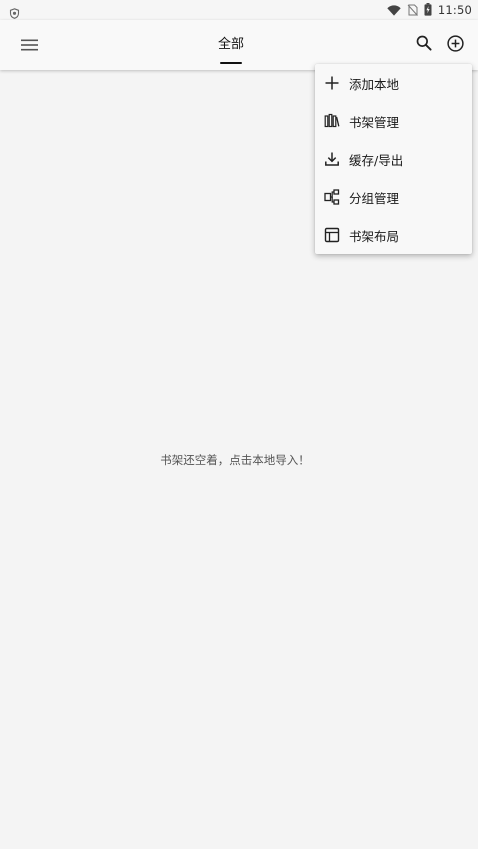 Image resolution: width=478 pixels, height=849 pixels. I want to click on empty-state-message: 书架还空着，点击本地导入！, so click(235, 460).